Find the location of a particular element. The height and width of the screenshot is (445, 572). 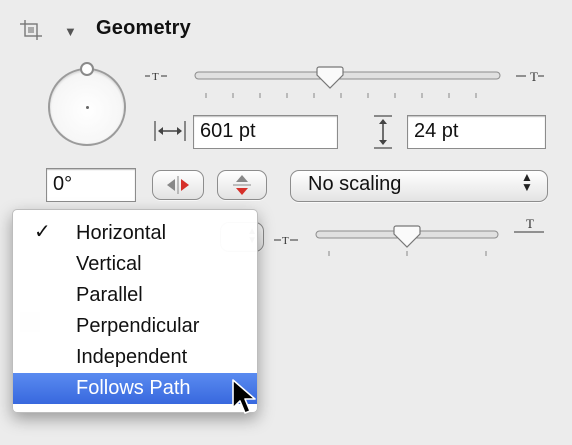

menu-item-perpendicular: Perpendicular is located at coordinates (135, 326).